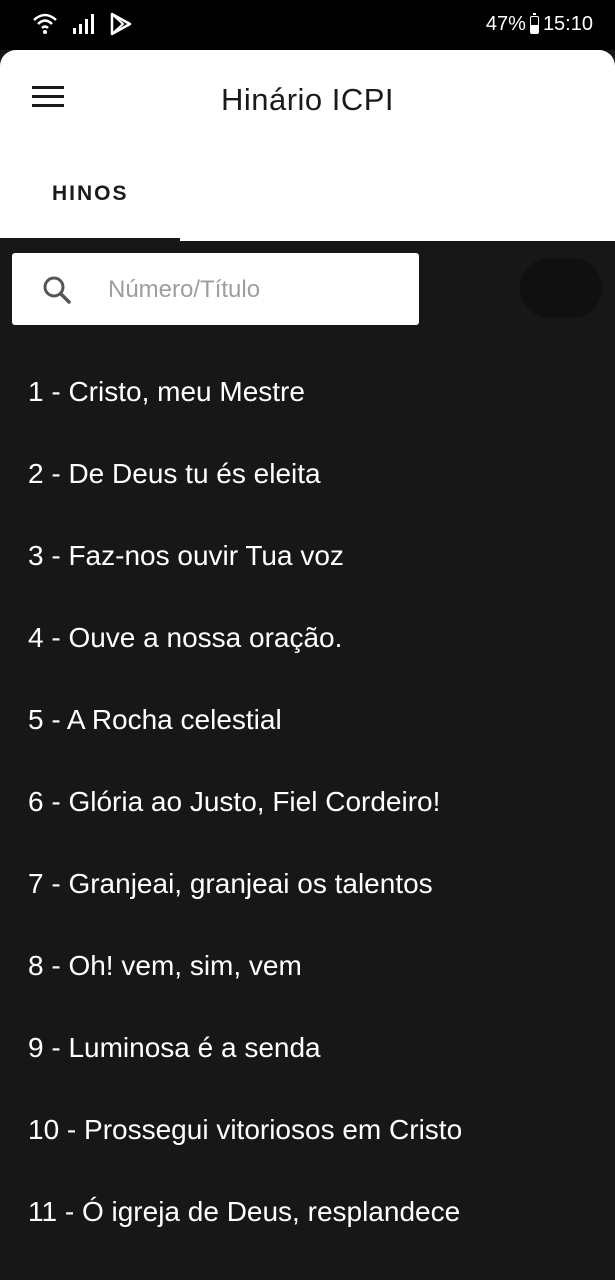  I want to click on list-item: 4 - Ouve a nossa oração., so click(307, 639).